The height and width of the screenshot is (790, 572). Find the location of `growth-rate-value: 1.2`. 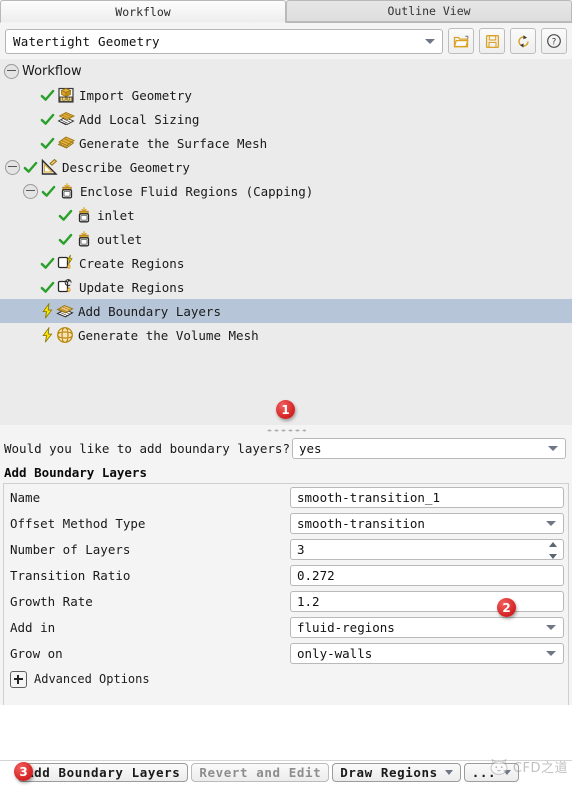

growth-rate-value: 1.2 is located at coordinates (308, 601).